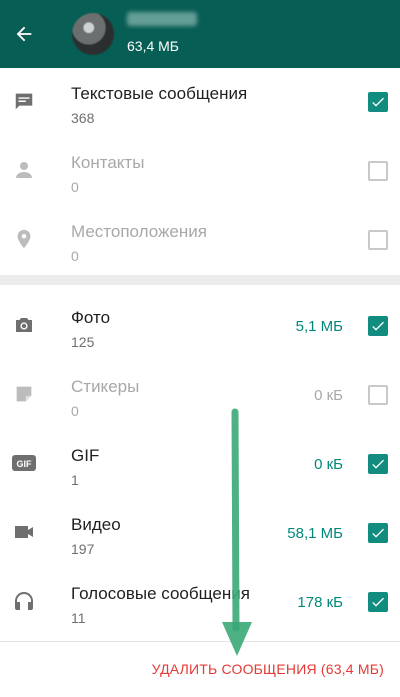 This screenshot has width=400, height=697. I want to click on category-size: 5,1 МБ, so click(319, 326).